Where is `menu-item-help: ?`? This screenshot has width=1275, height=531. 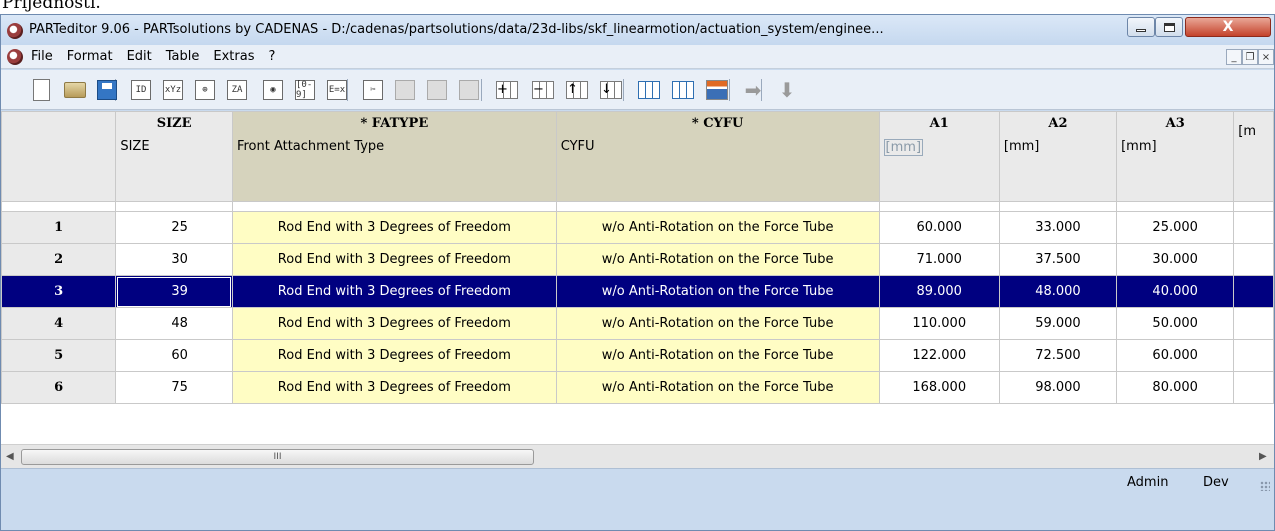 menu-item-help: ? is located at coordinates (271, 56).